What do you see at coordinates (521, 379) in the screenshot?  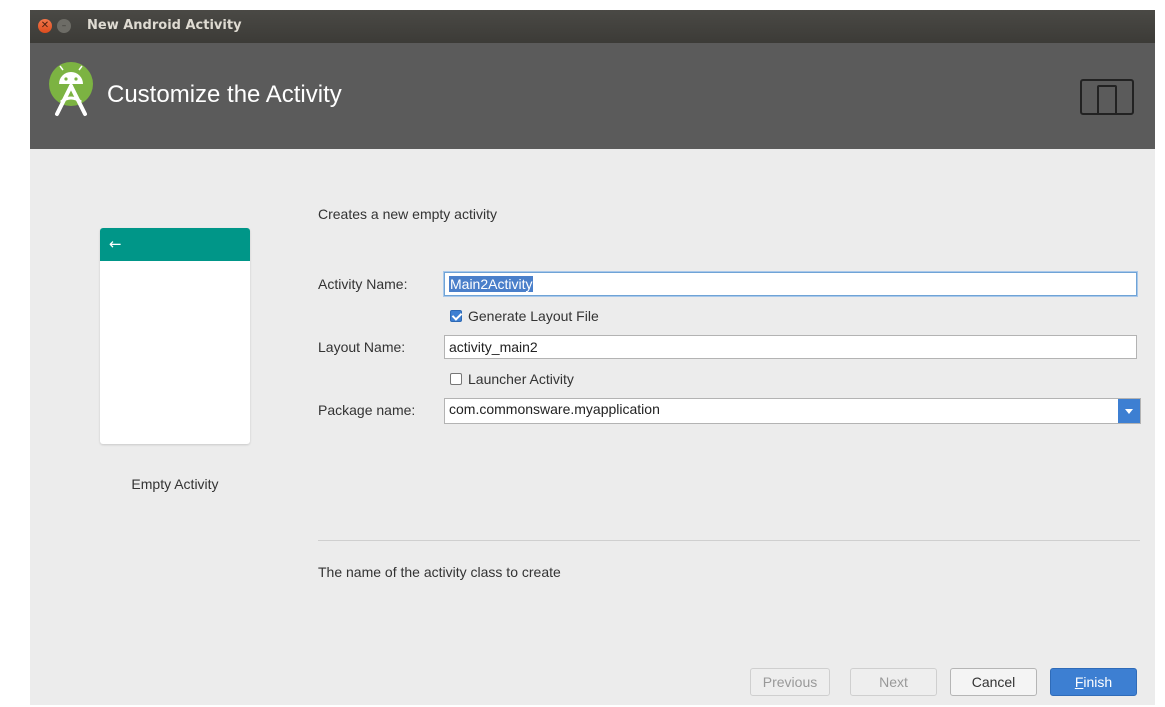 I see `launcher-activity-label: Launcher Activity` at bounding box center [521, 379].